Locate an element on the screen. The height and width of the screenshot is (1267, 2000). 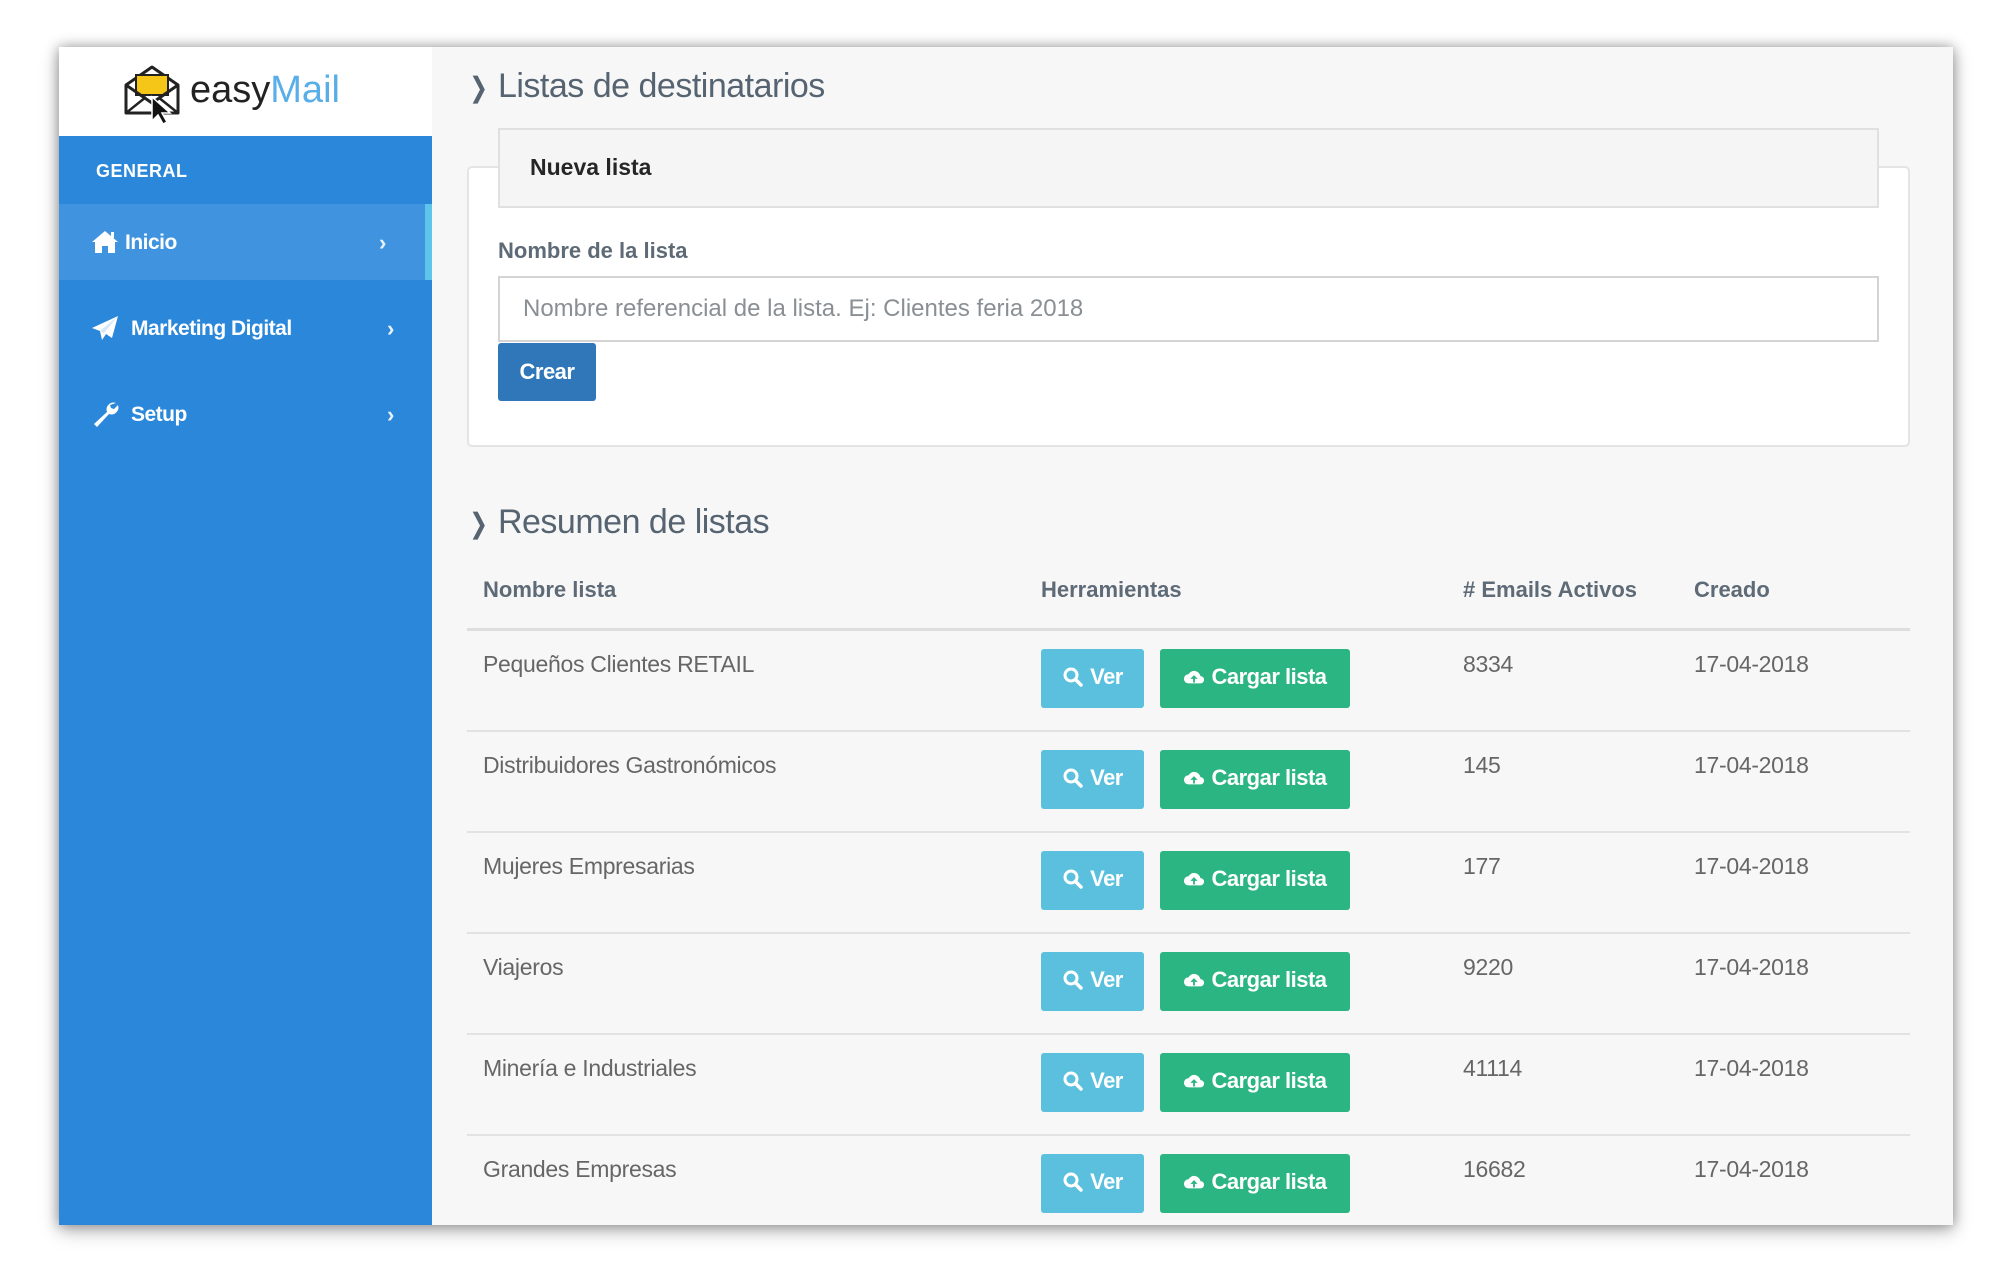
sidebar-item-inicio: Inicio › is located at coordinates (245, 242).